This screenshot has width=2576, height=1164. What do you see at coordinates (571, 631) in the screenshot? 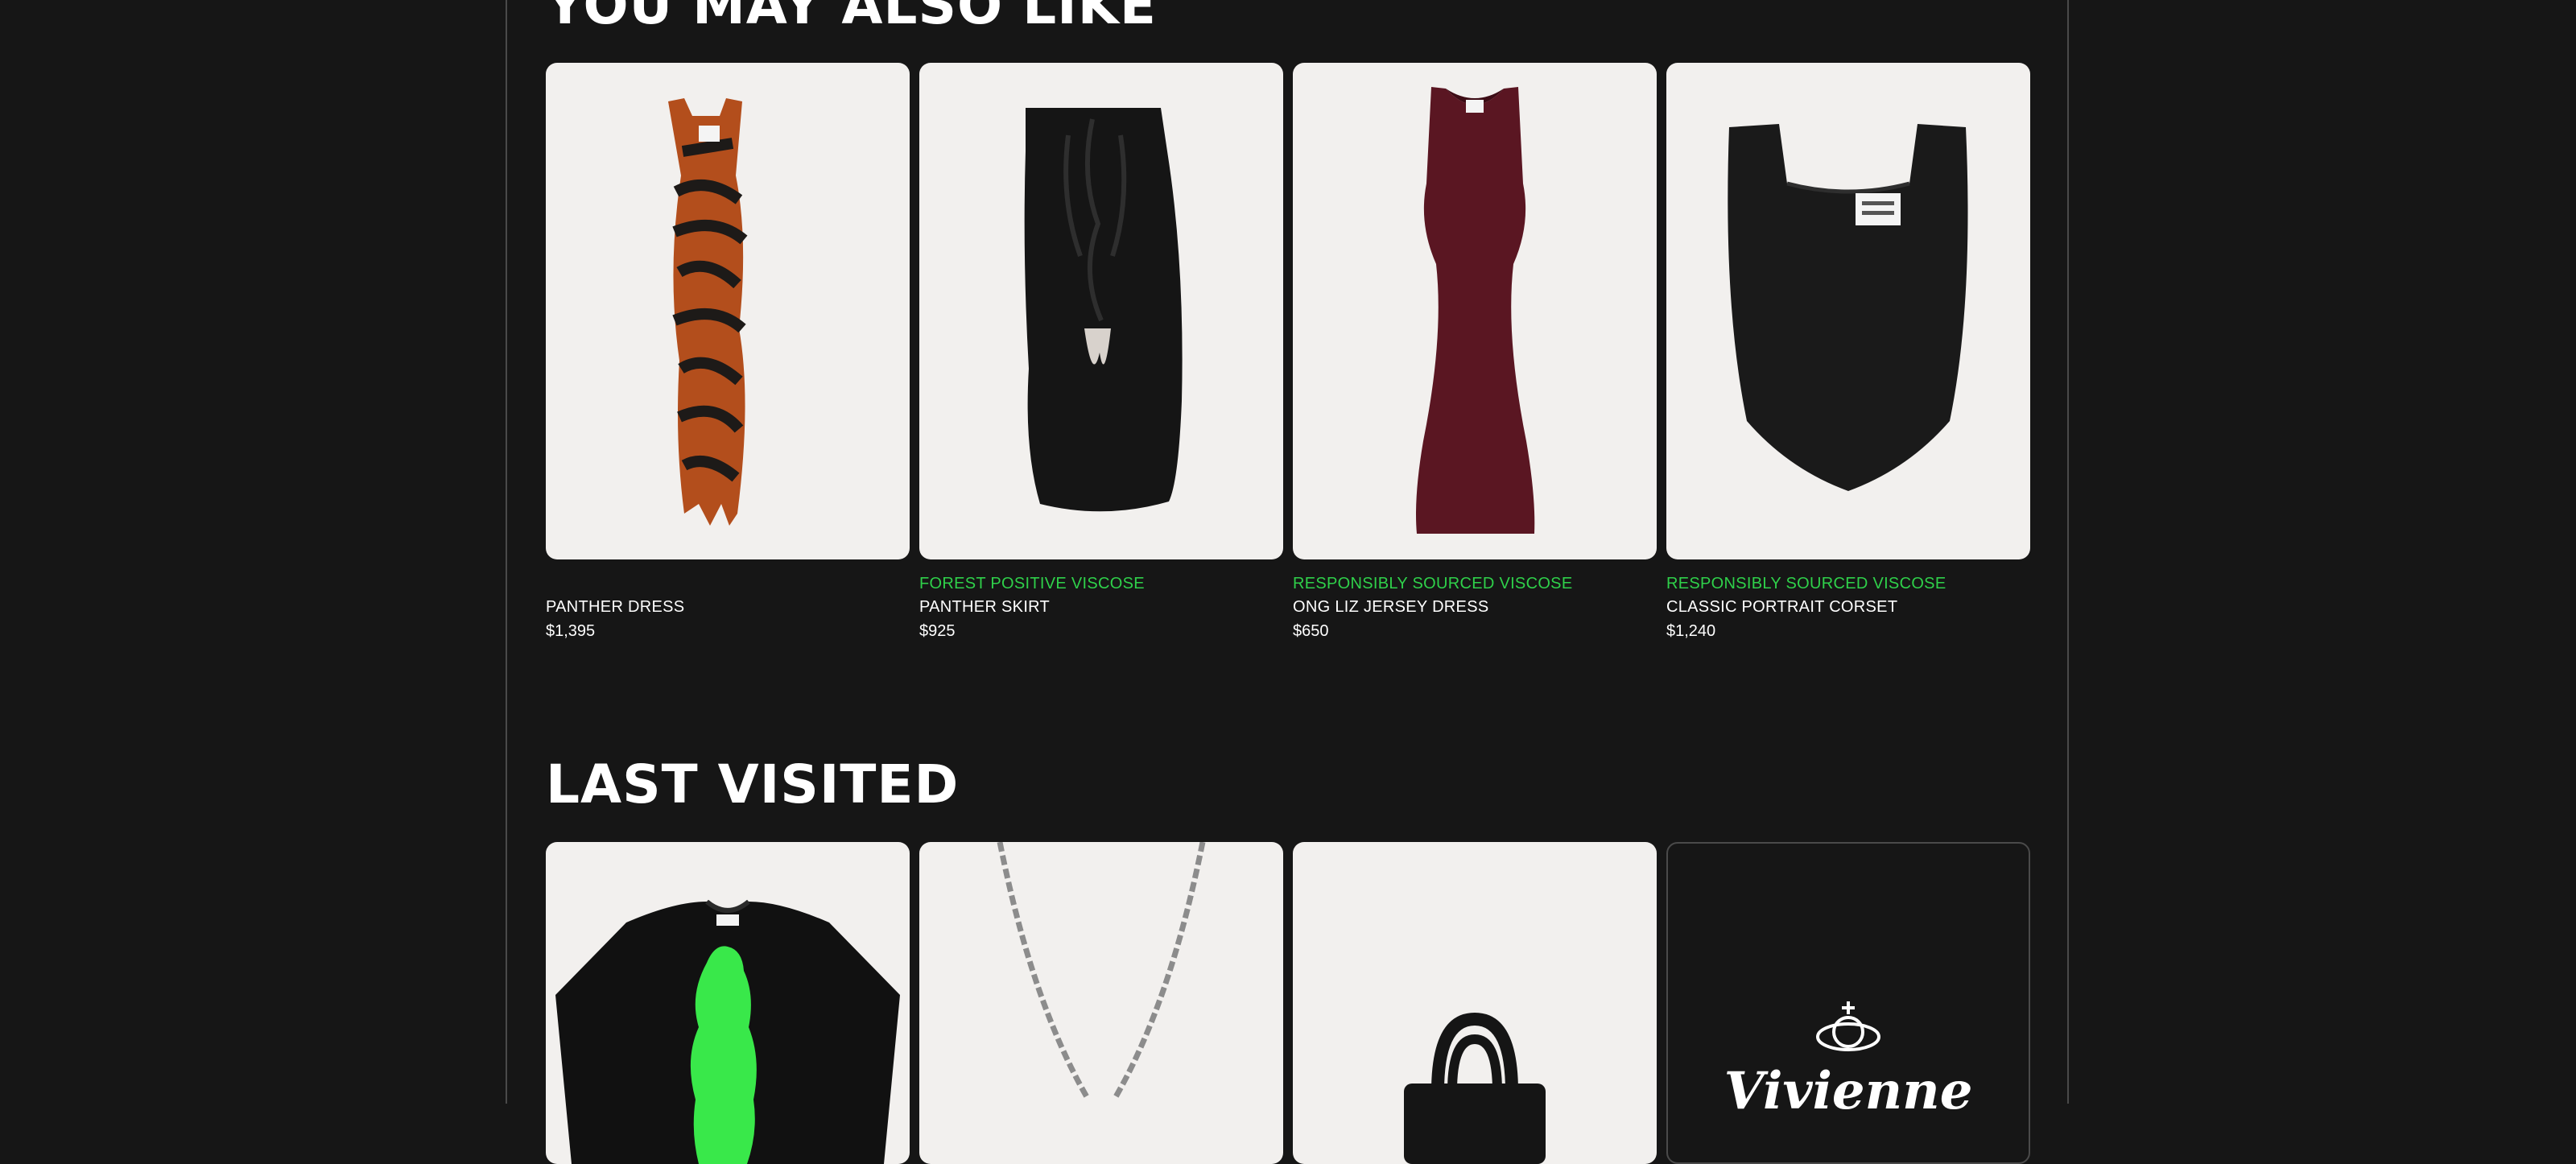
I see `product-price: $1,395` at bounding box center [571, 631].